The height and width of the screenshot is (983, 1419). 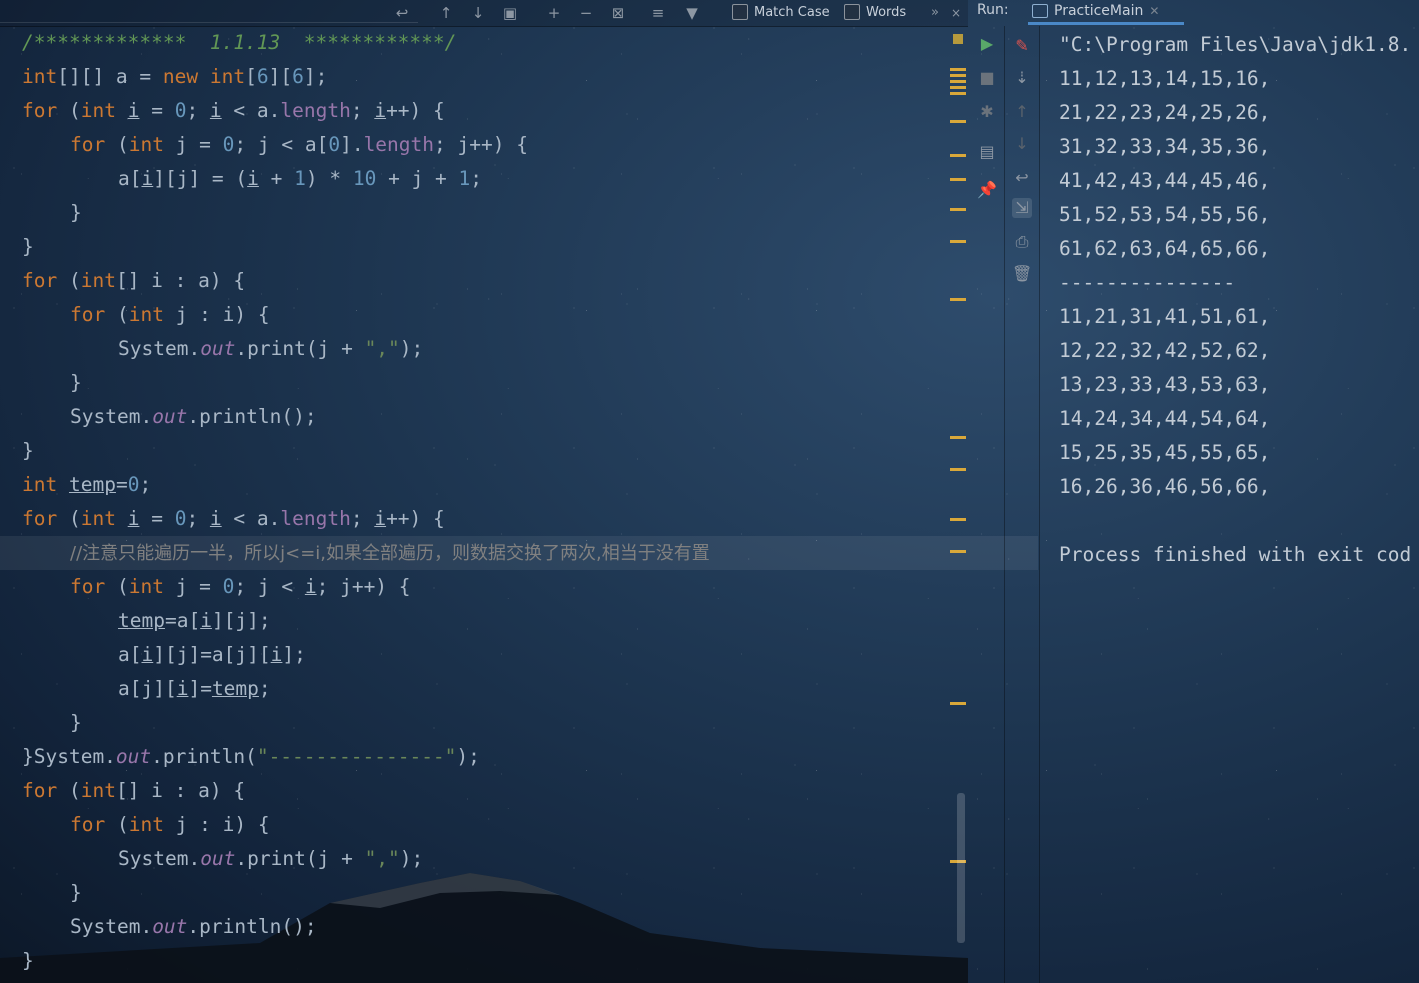 What do you see at coordinates (1022, 242) in the screenshot?
I see `print-icon: ⎙` at bounding box center [1022, 242].